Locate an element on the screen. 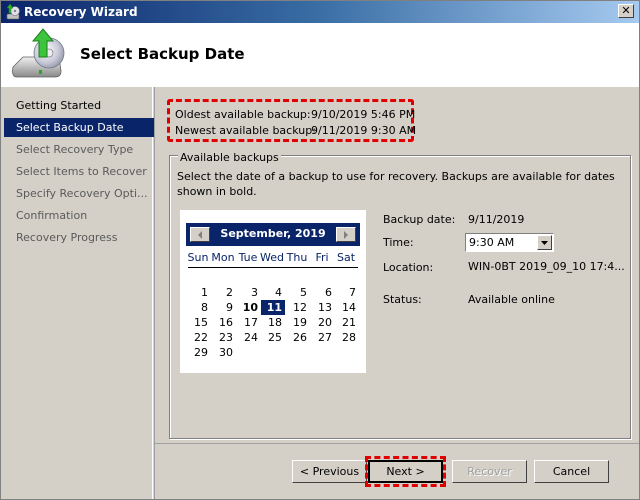  calendar-day: 19 is located at coordinates (298, 322).